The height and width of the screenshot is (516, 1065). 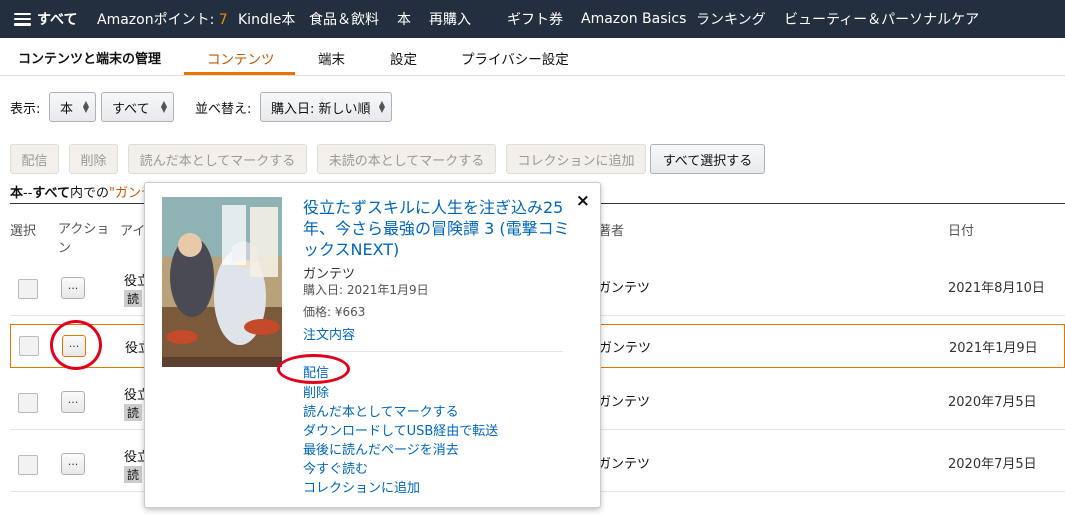 I want to click on all-menu-button: すべて, so click(x=45, y=19).